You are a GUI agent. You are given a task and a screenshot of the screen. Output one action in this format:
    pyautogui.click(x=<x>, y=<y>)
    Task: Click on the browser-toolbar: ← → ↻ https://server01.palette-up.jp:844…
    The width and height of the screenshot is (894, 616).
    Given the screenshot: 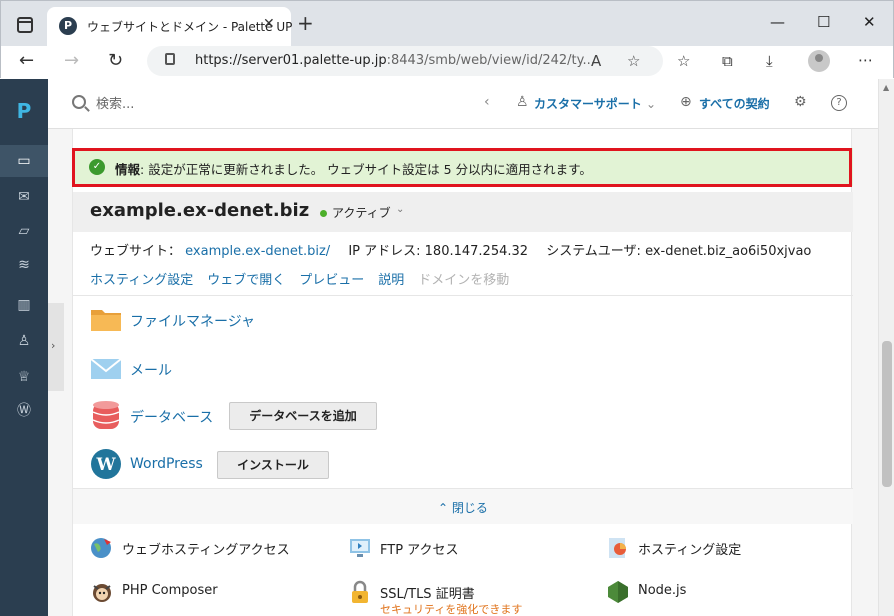 What is the action you would take?
    pyautogui.click(x=447, y=62)
    